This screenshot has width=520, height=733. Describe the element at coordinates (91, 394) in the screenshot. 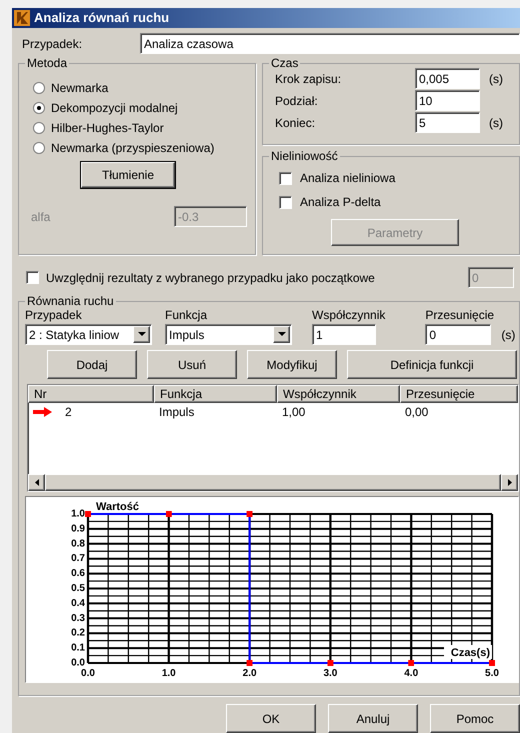

I see `column-header: Nr` at that location.